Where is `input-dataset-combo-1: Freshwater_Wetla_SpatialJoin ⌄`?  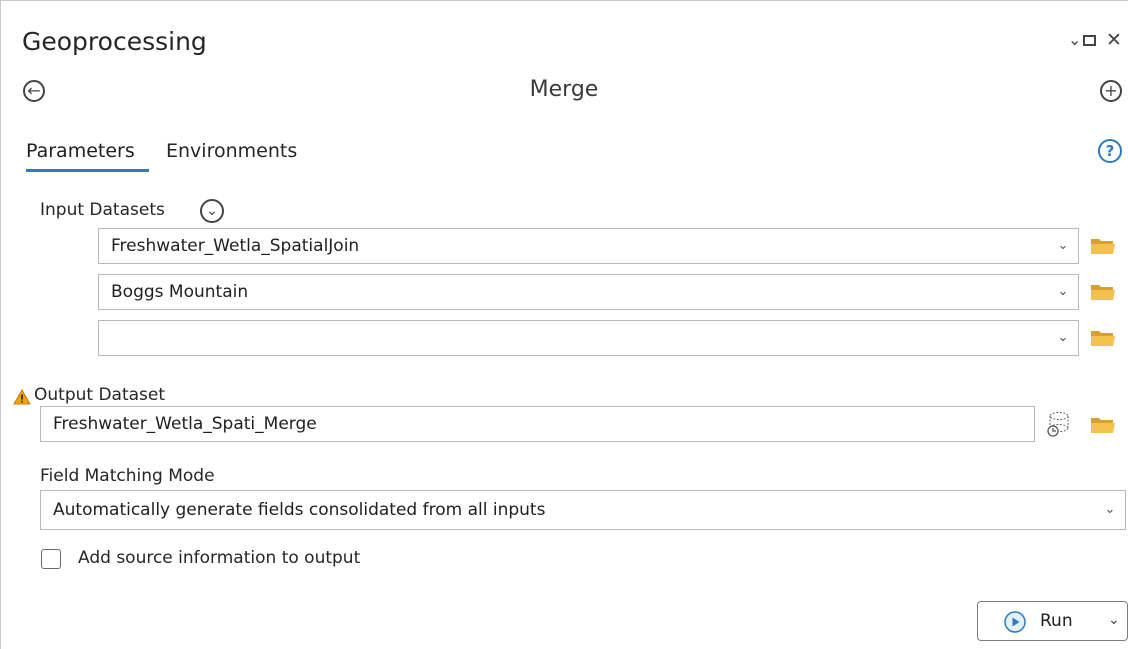
input-dataset-combo-1: Freshwater_Wetla_SpatialJoin ⌄ is located at coordinates (588, 246).